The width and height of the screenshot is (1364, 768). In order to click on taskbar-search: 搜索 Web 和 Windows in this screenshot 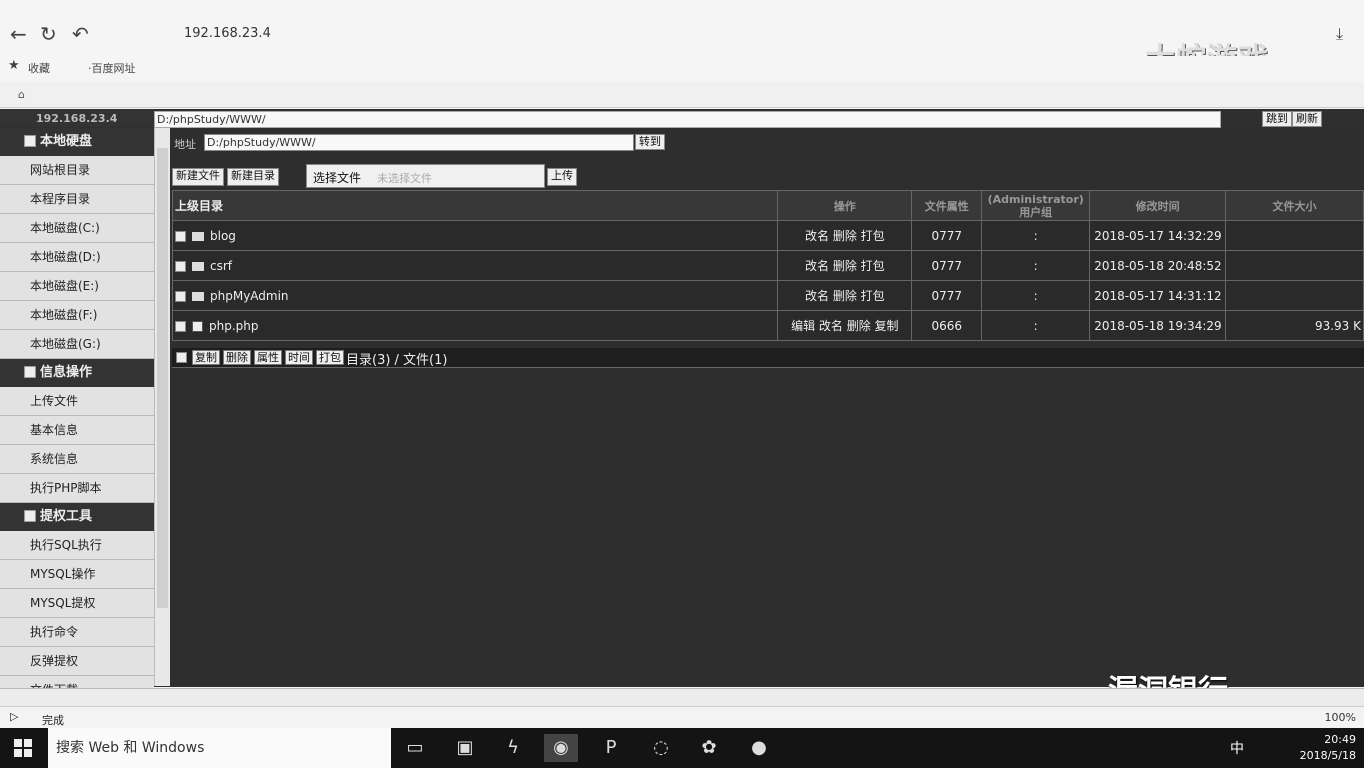, I will do `click(219, 748)`.